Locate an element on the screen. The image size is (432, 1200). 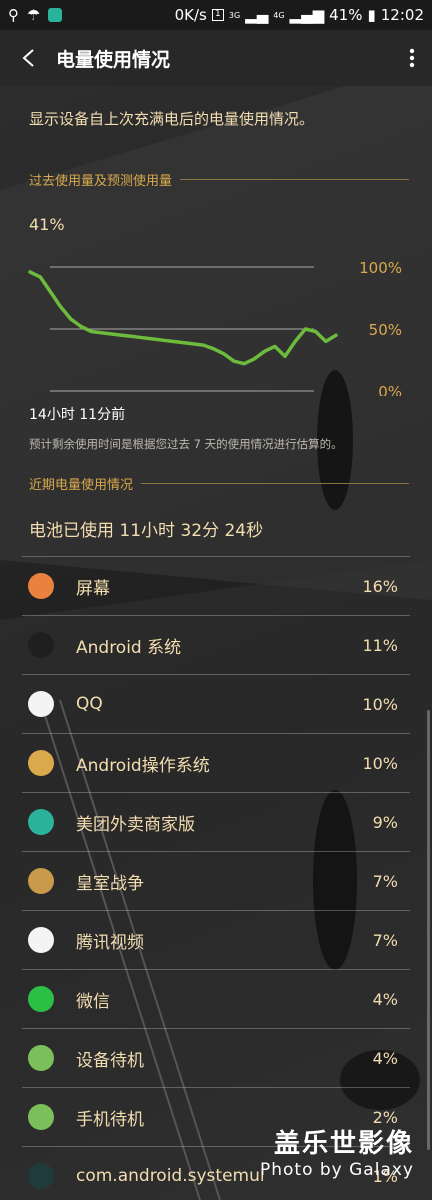
app-bar: 电量使用情况 is located at coordinates (216, 58).